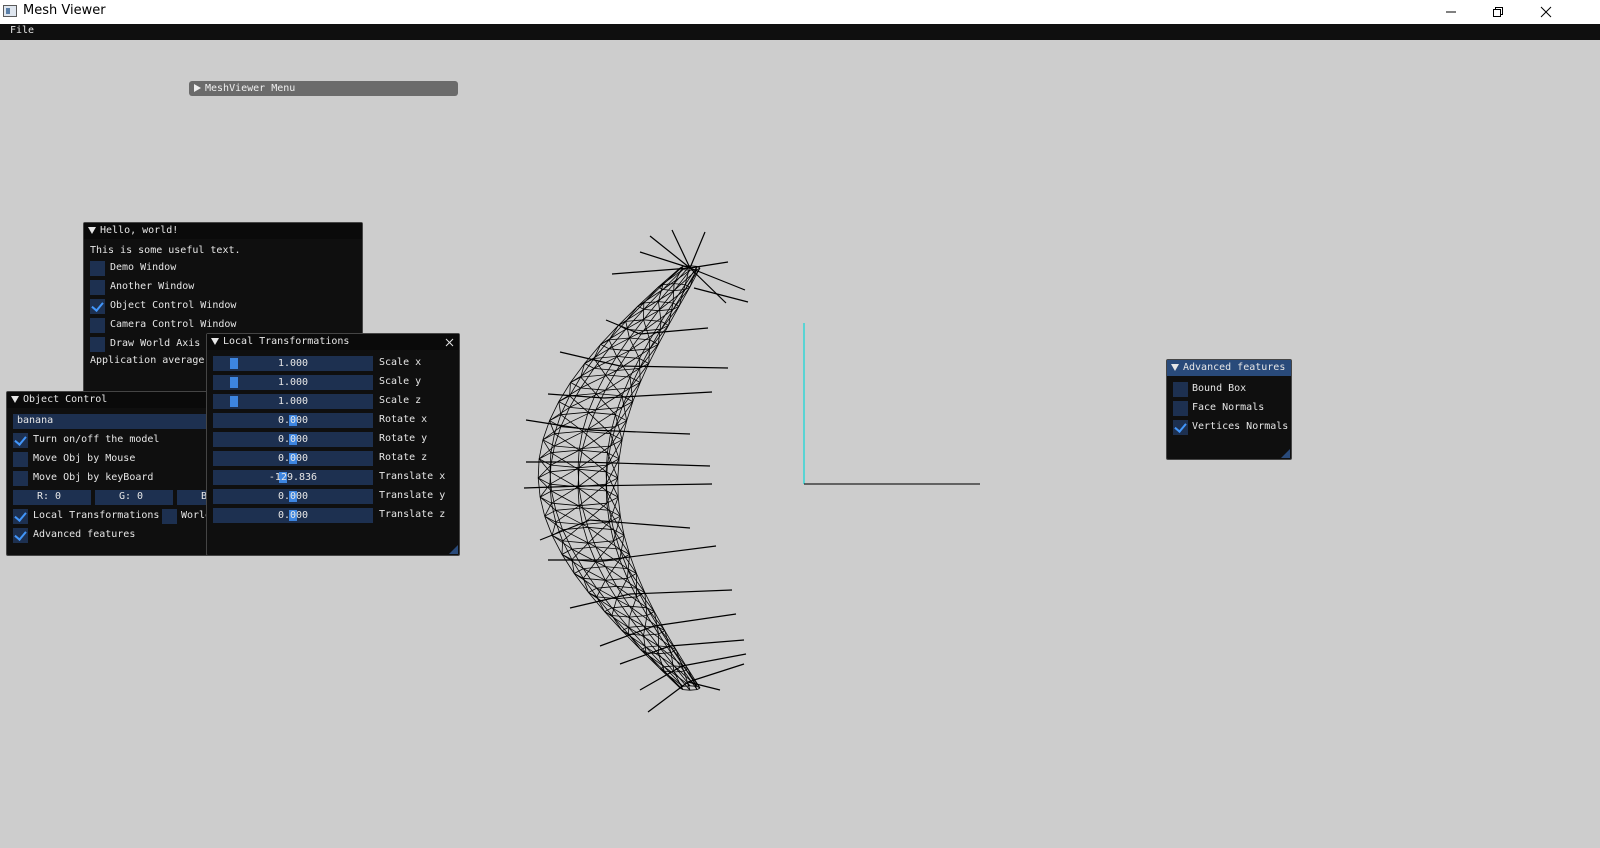 The width and height of the screenshot is (1600, 848). I want to click on rotate-x-label: Rotate x, so click(403, 419).